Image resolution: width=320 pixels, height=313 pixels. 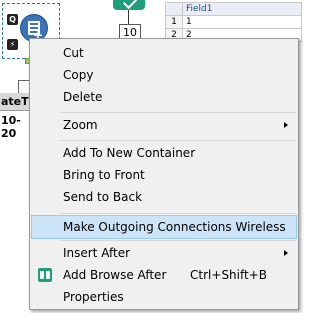 What do you see at coordinates (164, 297) in the screenshot?
I see `menu-item-properties: Properties` at bounding box center [164, 297].